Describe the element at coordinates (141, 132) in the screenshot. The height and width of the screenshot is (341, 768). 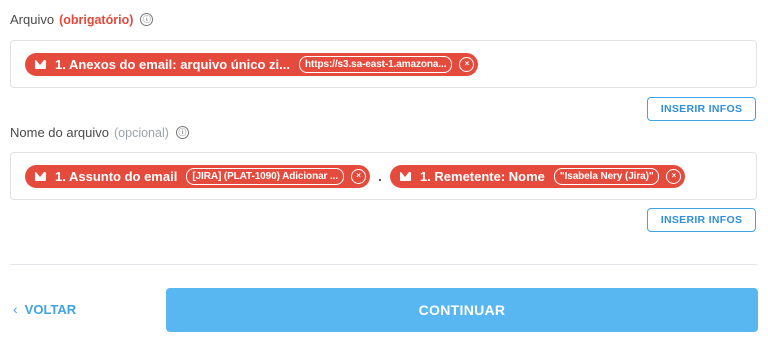
I see `optional-tag: (opcional)` at that location.